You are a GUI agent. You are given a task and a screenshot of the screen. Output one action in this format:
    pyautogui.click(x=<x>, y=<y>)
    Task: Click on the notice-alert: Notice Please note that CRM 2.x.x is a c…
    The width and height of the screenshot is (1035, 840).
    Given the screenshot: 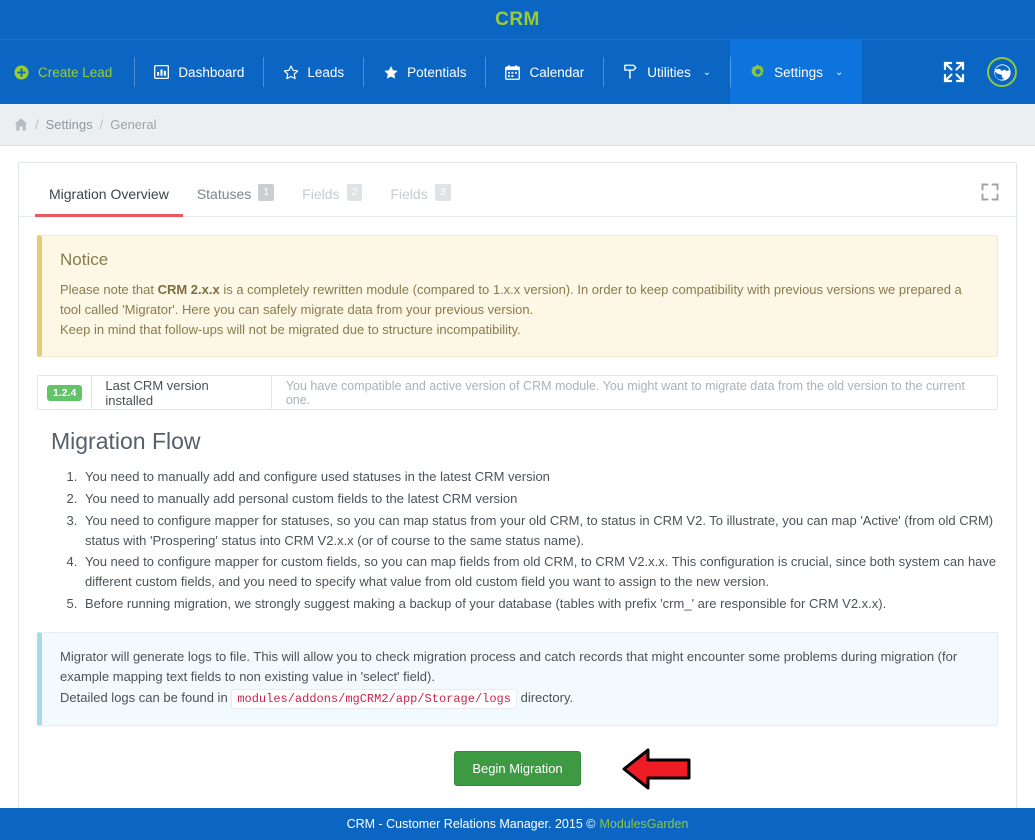 What is the action you would take?
    pyautogui.click(x=517, y=296)
    